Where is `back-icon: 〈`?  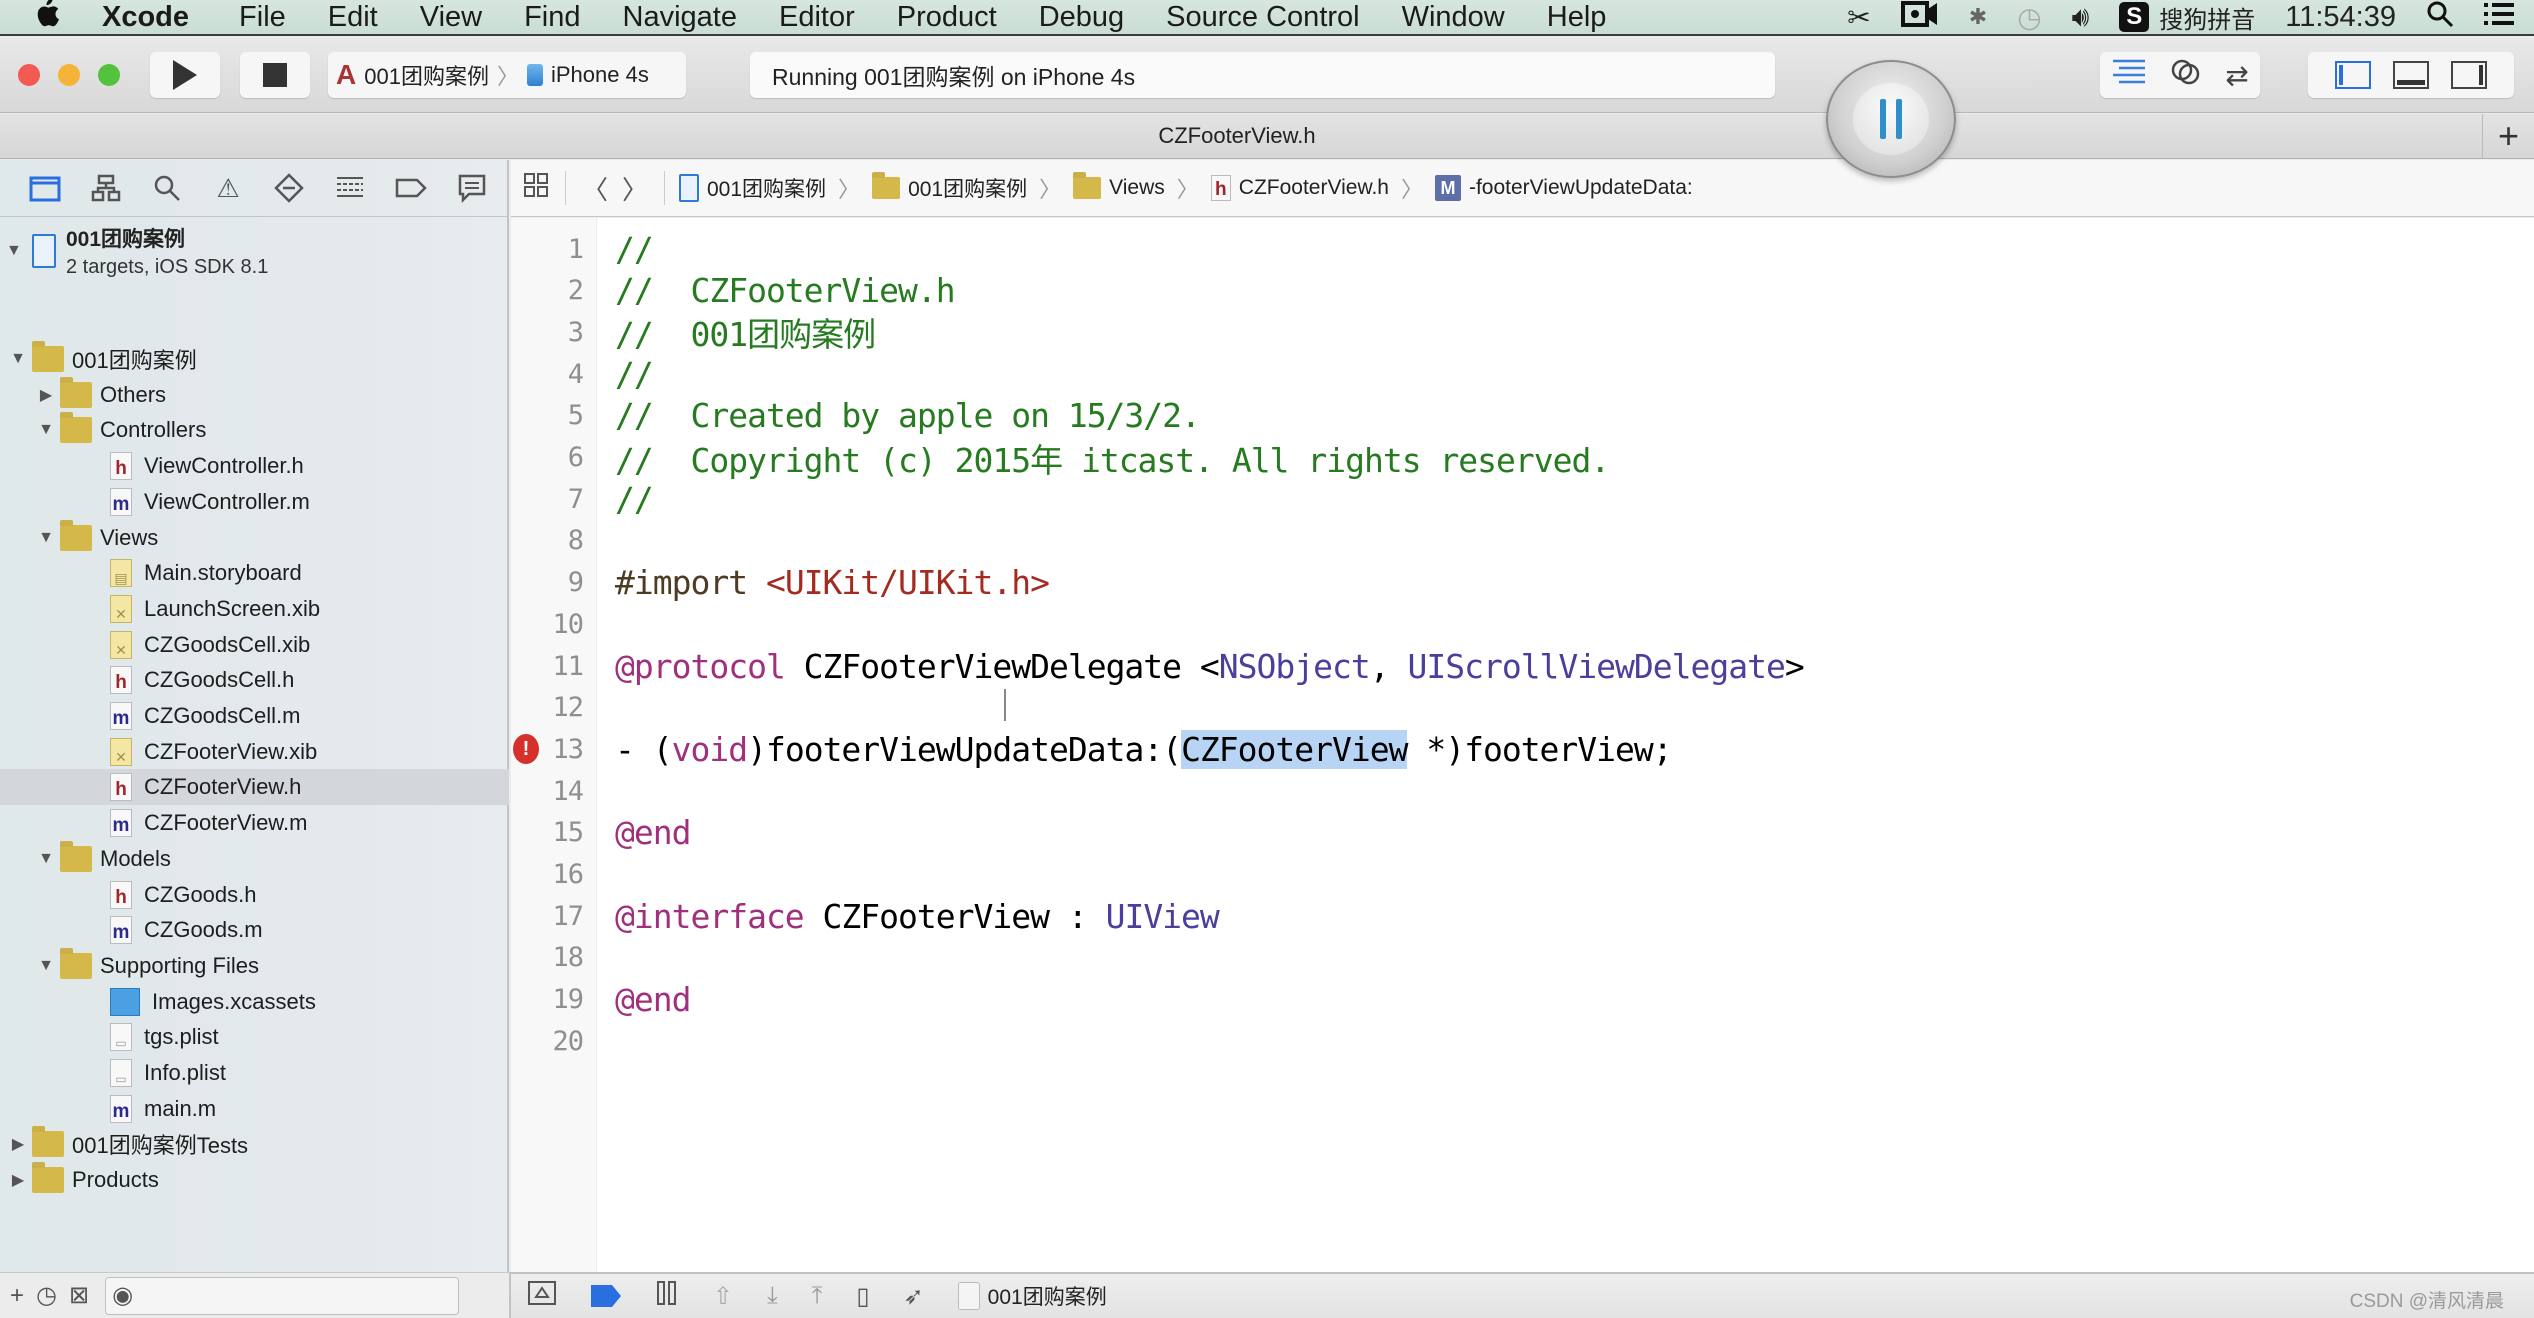
back-icon: 〈 is located at coordinates (595, 188).